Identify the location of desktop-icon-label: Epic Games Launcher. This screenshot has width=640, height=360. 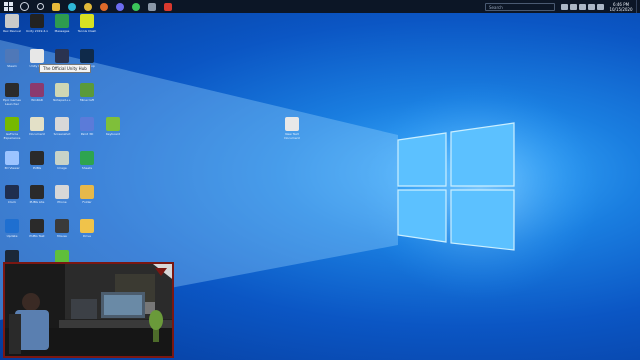
(12, 102).